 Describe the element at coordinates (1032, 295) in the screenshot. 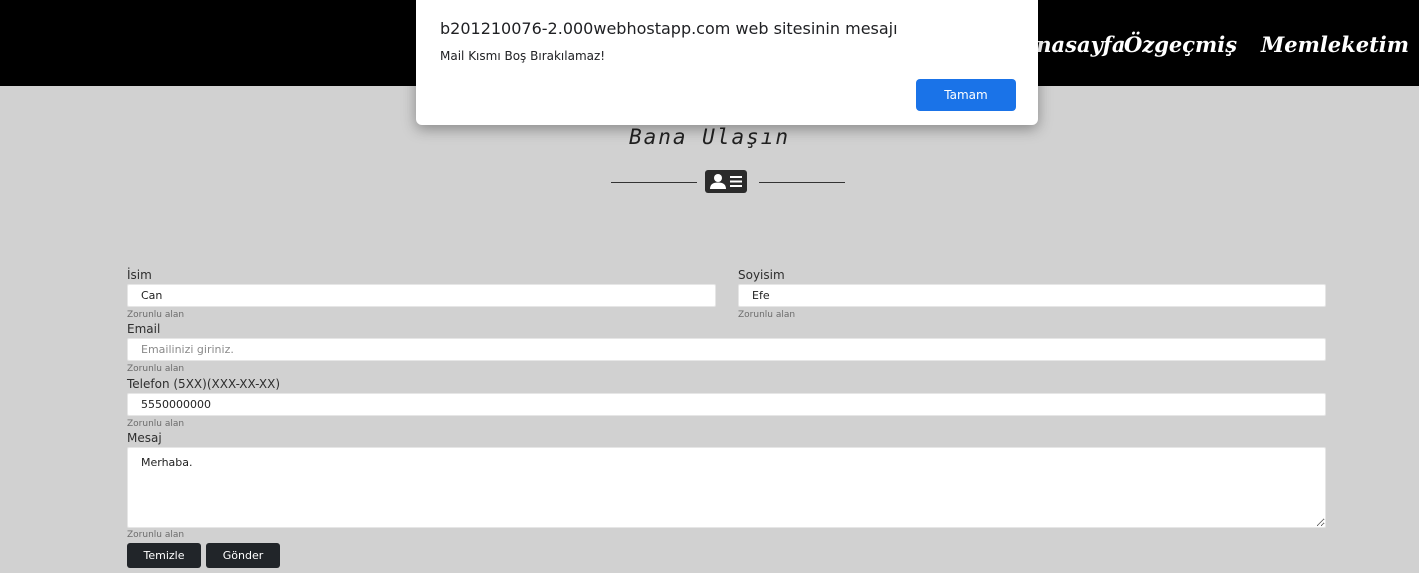

I see `last-name-input` at that location.